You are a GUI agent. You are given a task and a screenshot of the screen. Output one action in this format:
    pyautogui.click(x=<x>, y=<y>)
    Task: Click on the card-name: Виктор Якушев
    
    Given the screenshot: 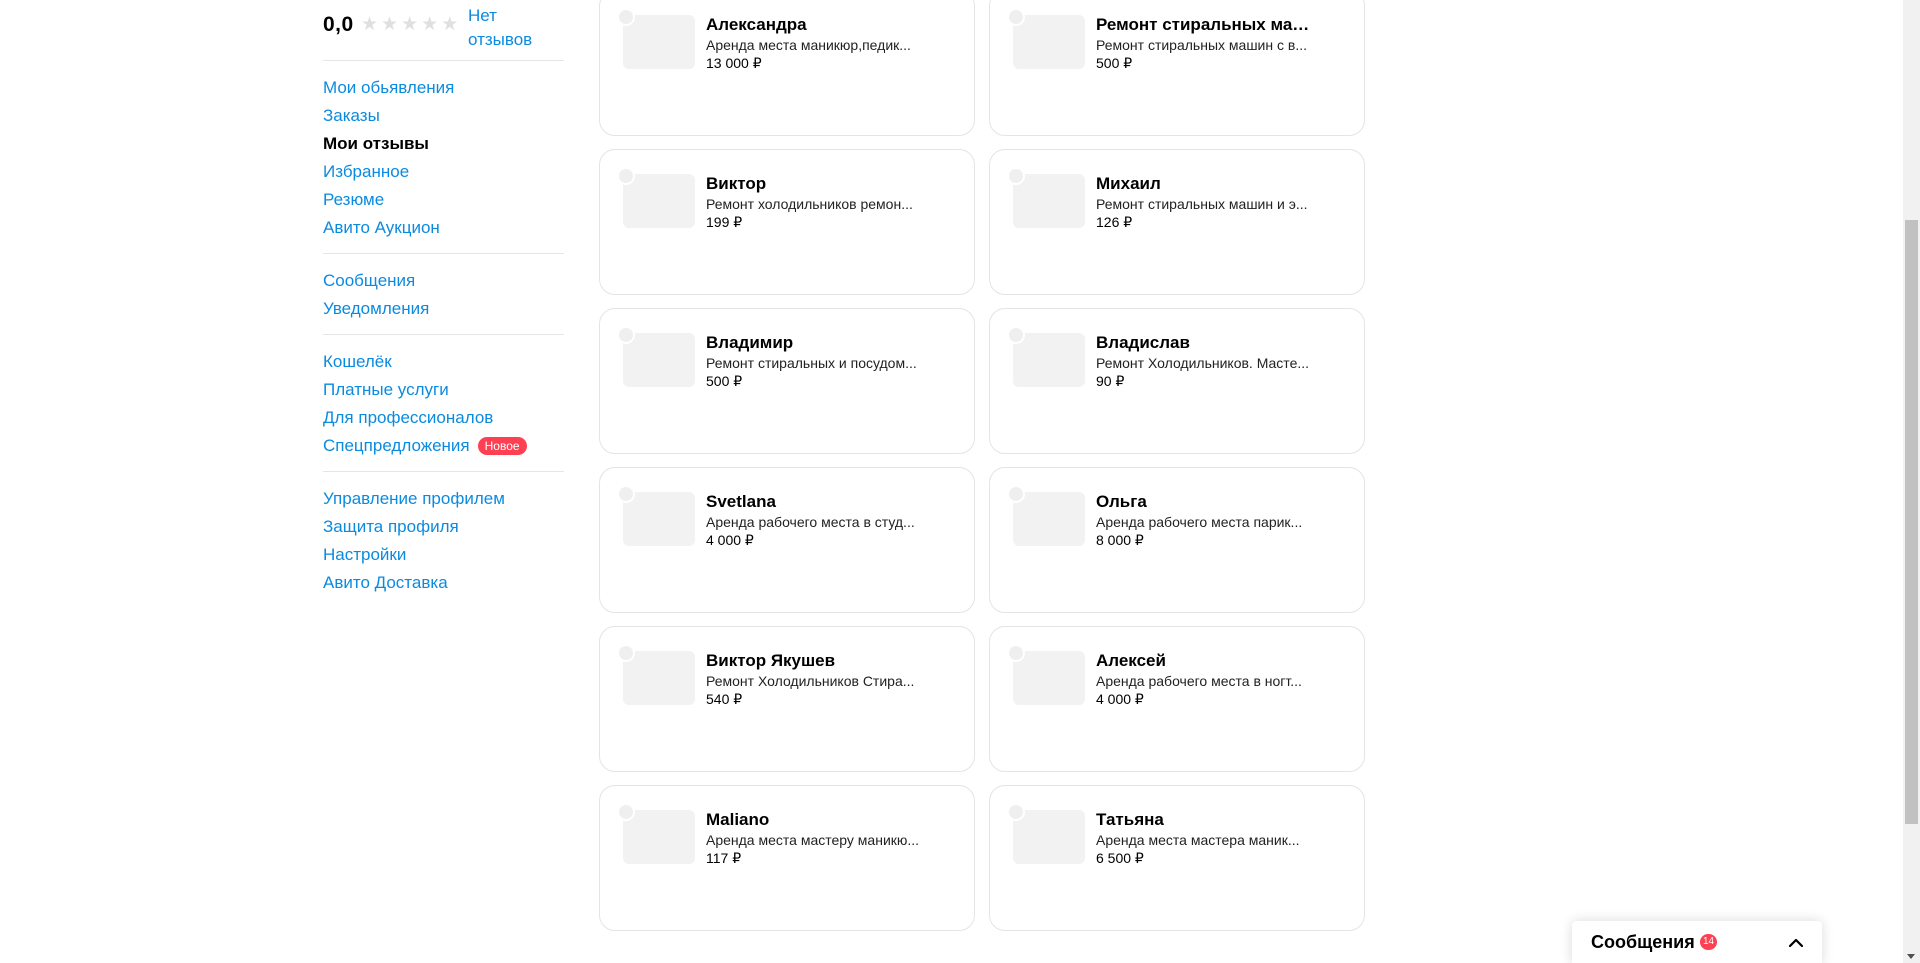 What is the action you would take?
    pyautogui.click(x=771, y=660)
    